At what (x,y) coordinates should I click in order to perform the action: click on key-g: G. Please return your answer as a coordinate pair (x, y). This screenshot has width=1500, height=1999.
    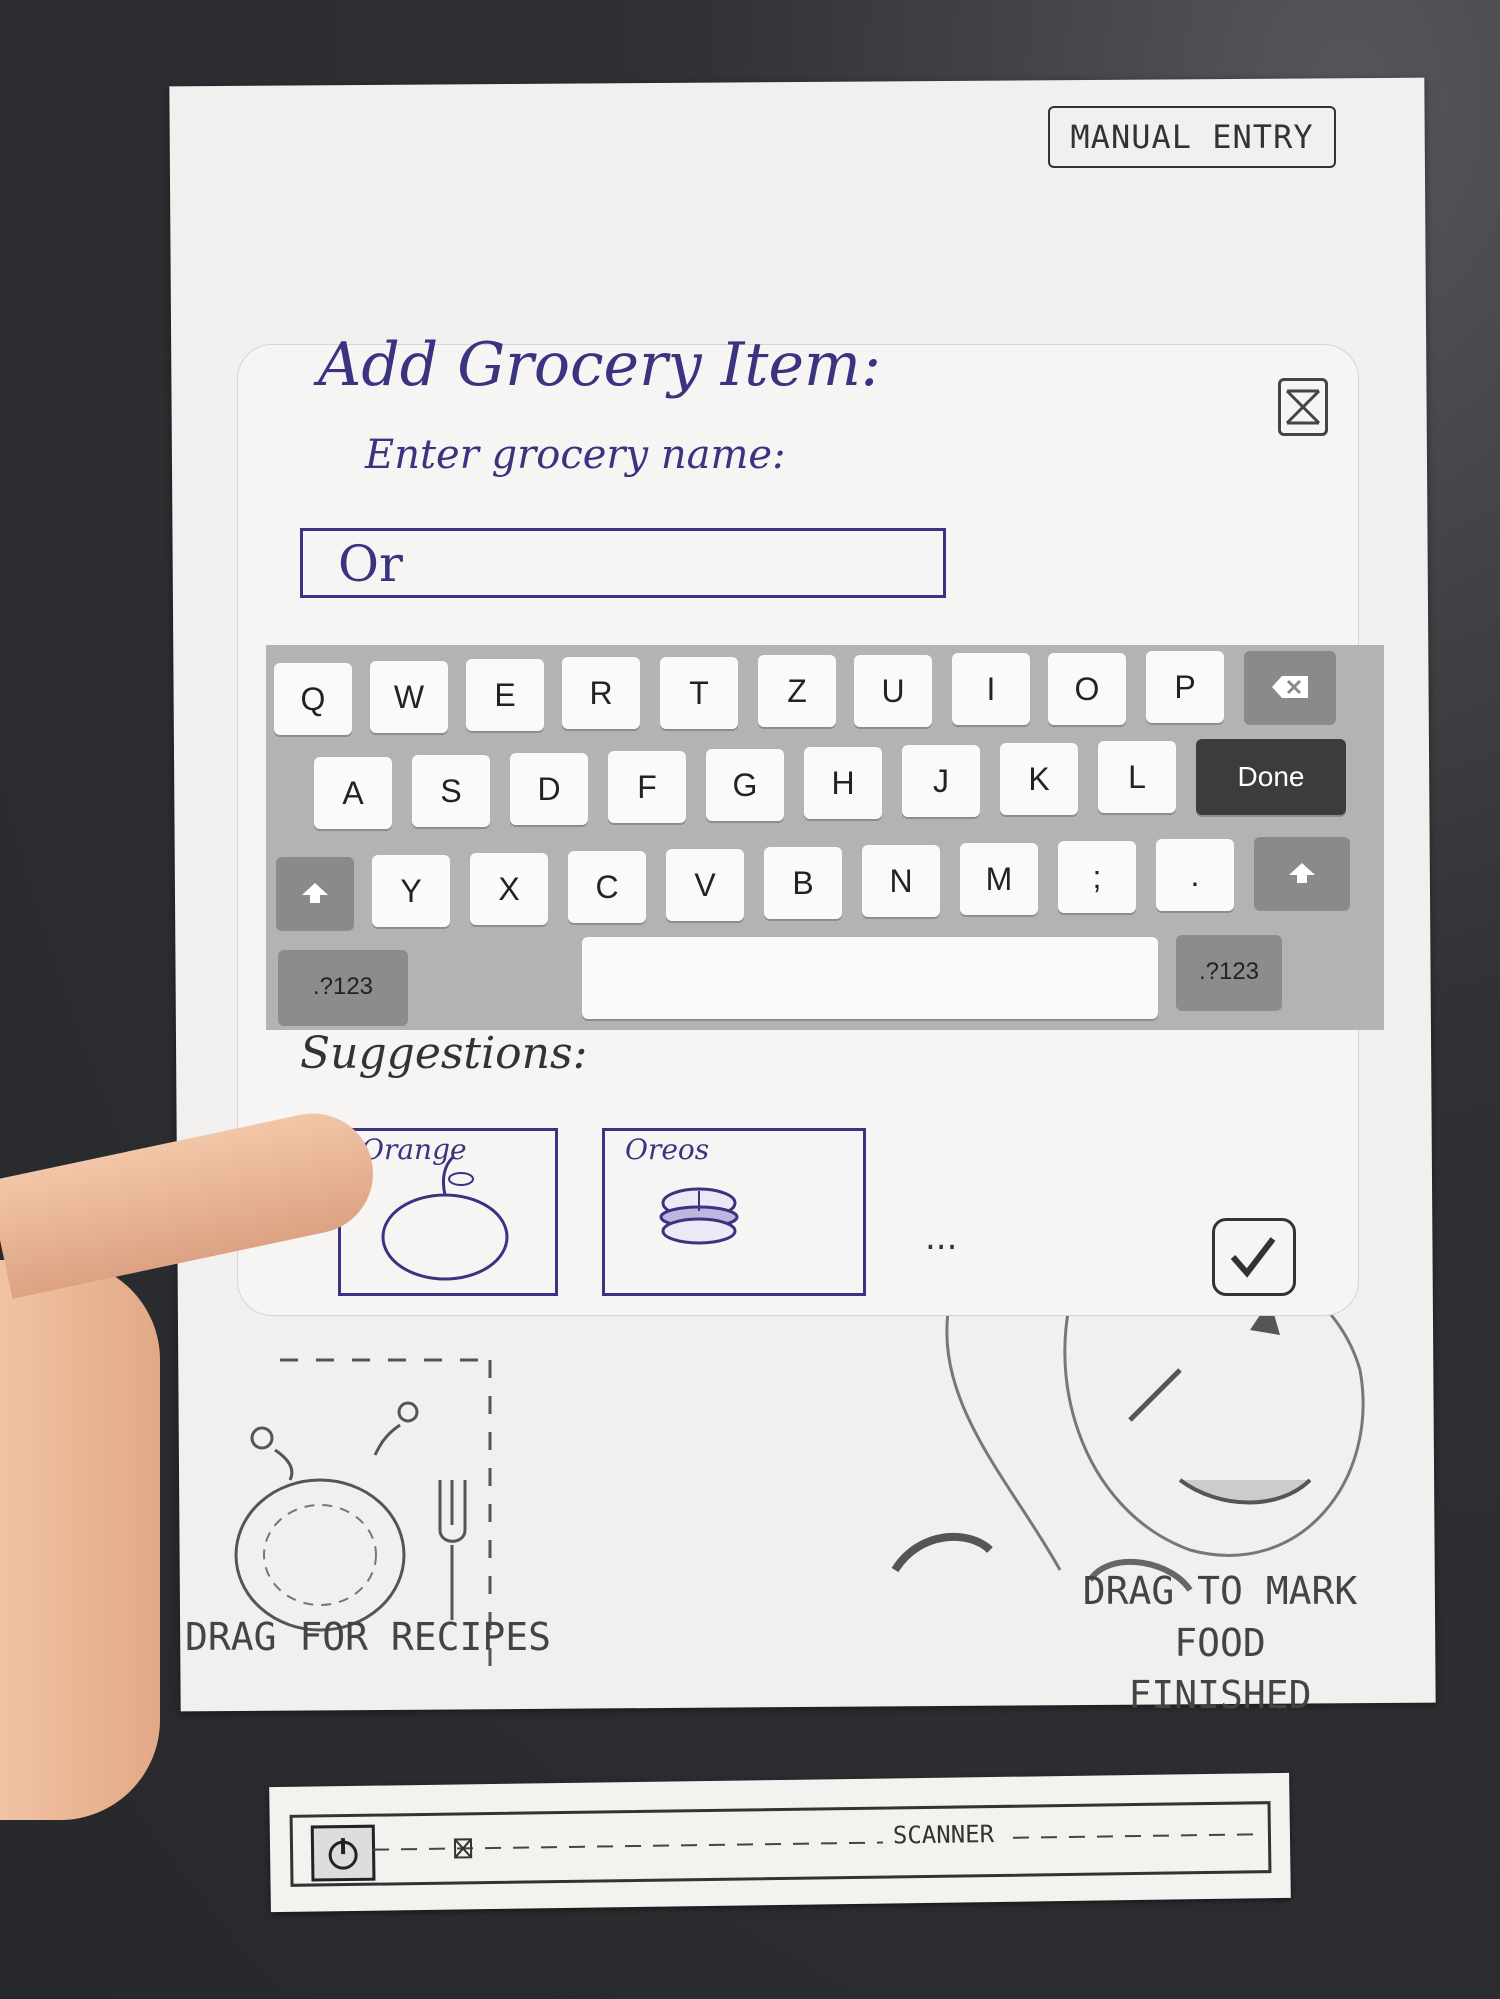
    Looking at the image, I should click on (745, 785).